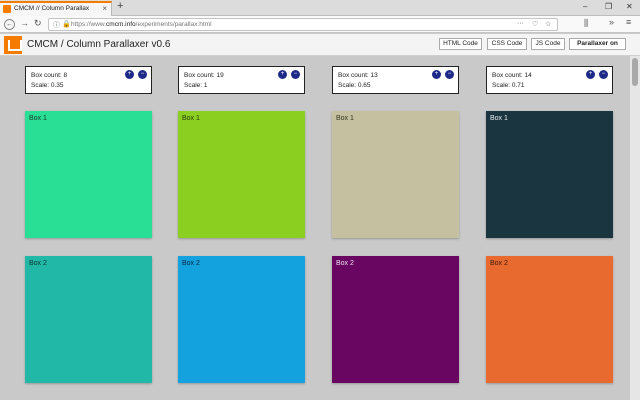 This screenshot has width=640, height=400. Describe the element at coordinates (597, 44) in the screenshot. I see `parallaxer-toggle-button: Parallaxer on` at that location.